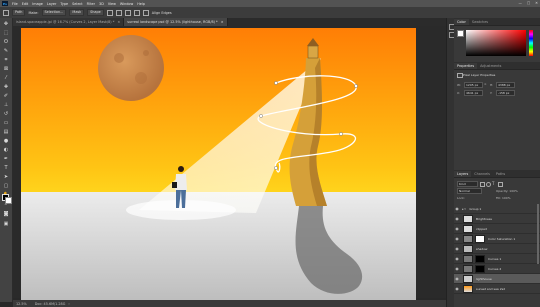 Image resolution: width=540 pixels, height=307 pixels. Describe the element at coordinates (468, 238) in the screenshot. I see `adjustment-thumbnail` at that location.